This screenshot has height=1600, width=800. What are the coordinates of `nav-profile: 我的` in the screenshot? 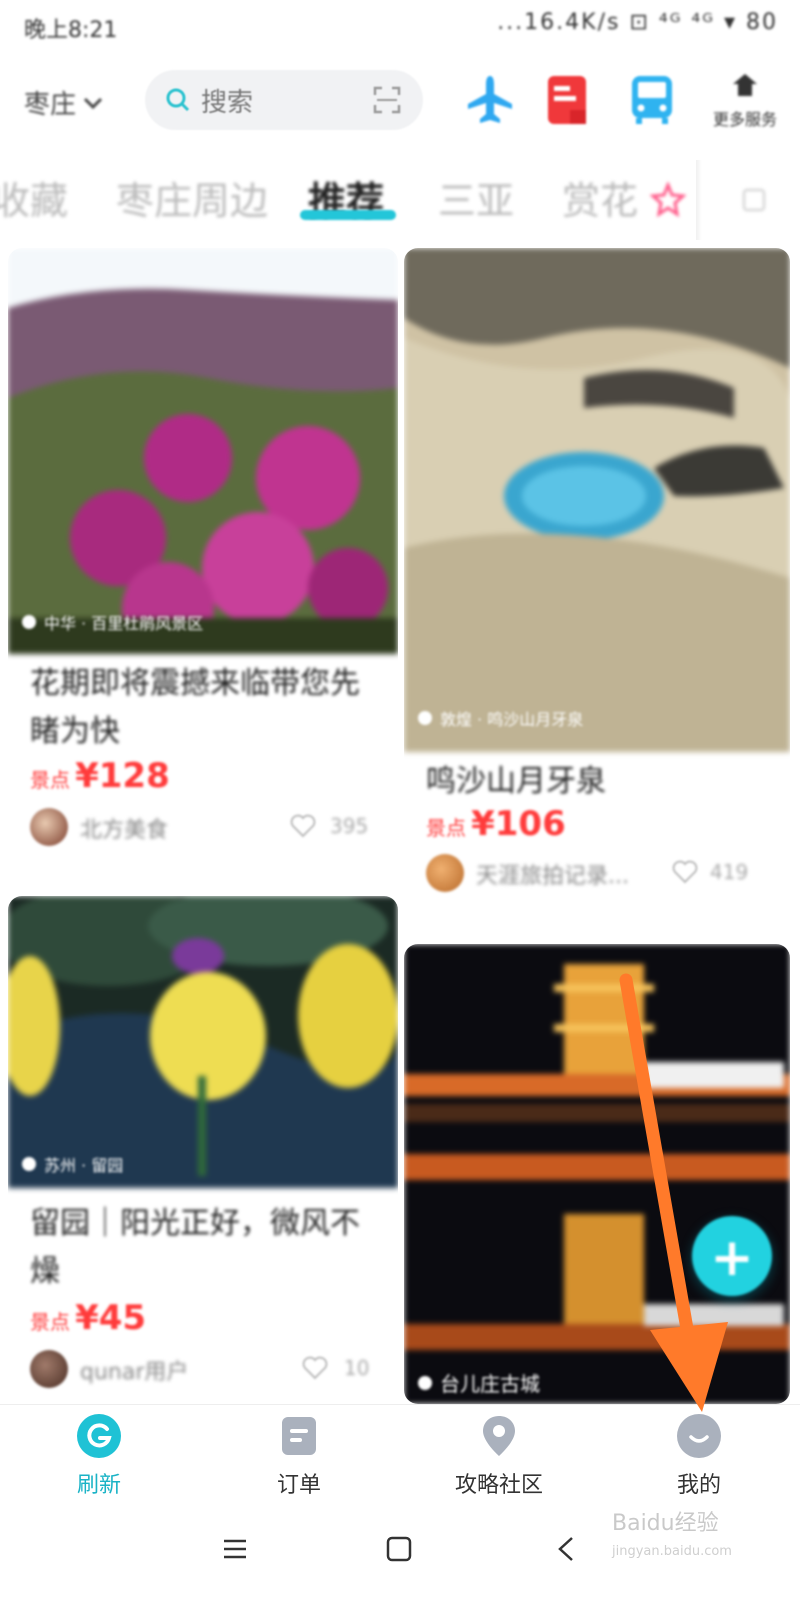 It's located at (699, 1456).